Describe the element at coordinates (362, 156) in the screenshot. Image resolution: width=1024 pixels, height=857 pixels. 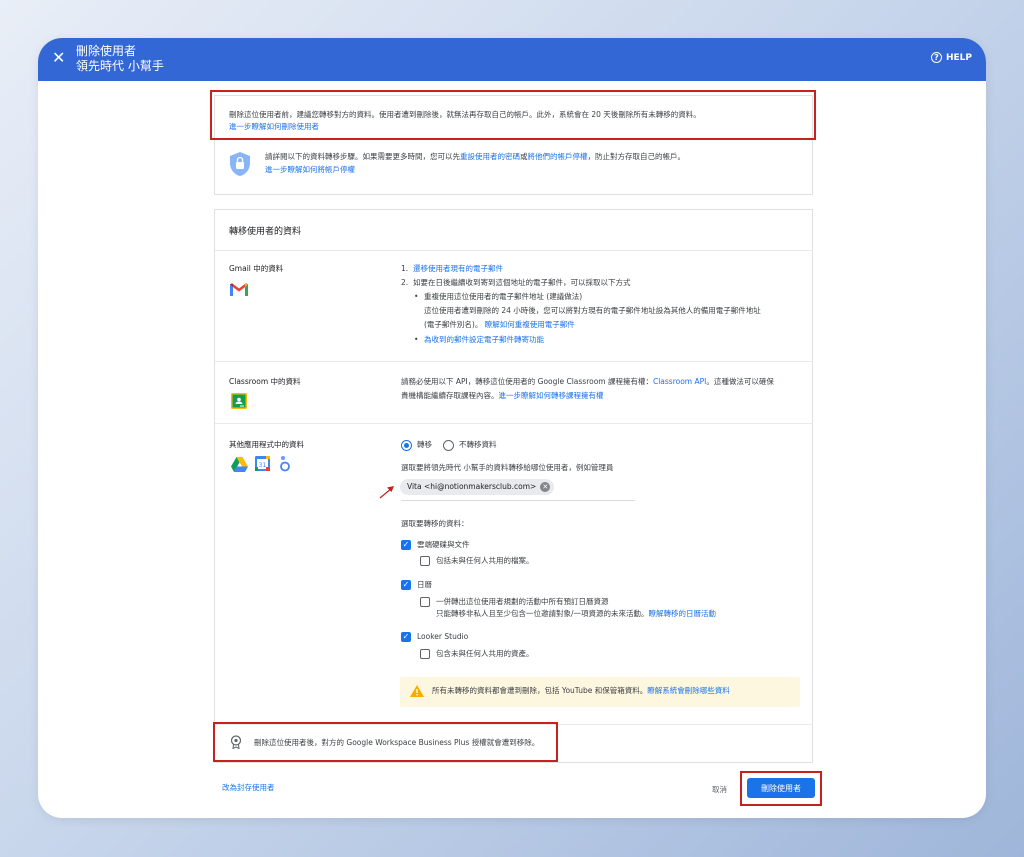
I see `security-text-before: 請詳閱以下的資料轉移步驟。如果需要更多時間，您可以先` at that location.